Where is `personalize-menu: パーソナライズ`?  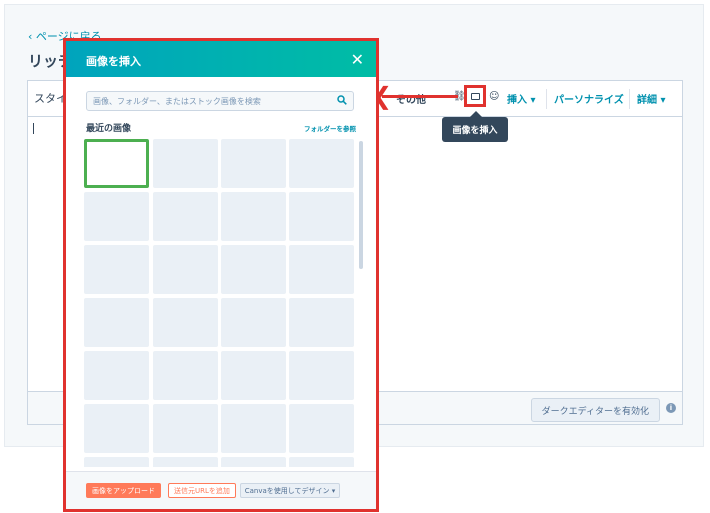 personalize-menu: パーソナライズ is located at coordinates (589, 98).